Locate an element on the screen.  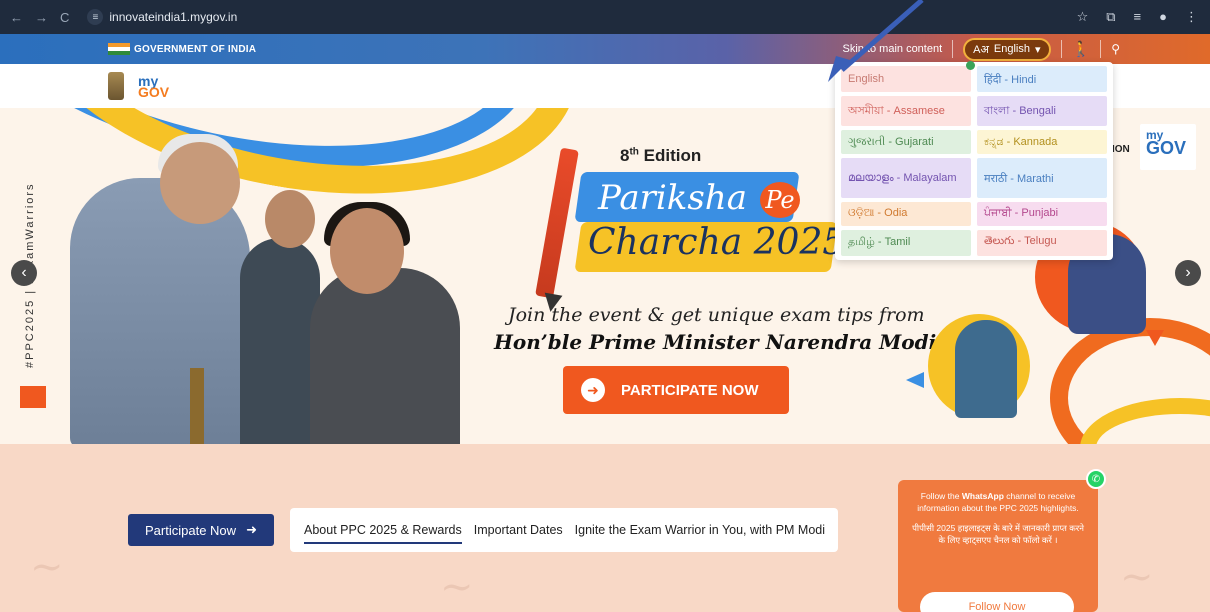
language-option-label: বাংলা - Bengali is located at coordinates (1020, 110).